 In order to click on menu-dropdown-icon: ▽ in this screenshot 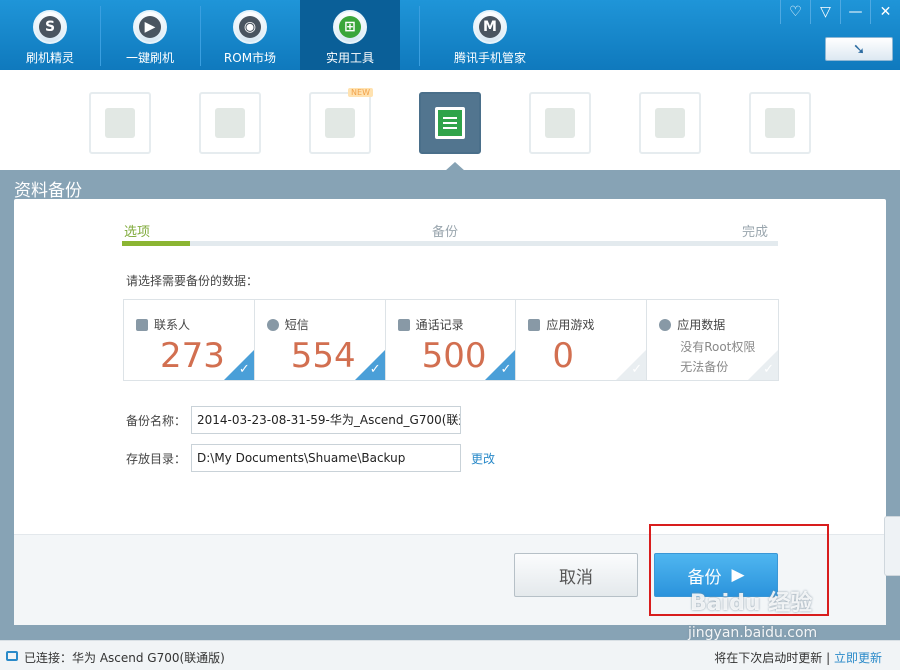, I will do `click(825, 12)`.